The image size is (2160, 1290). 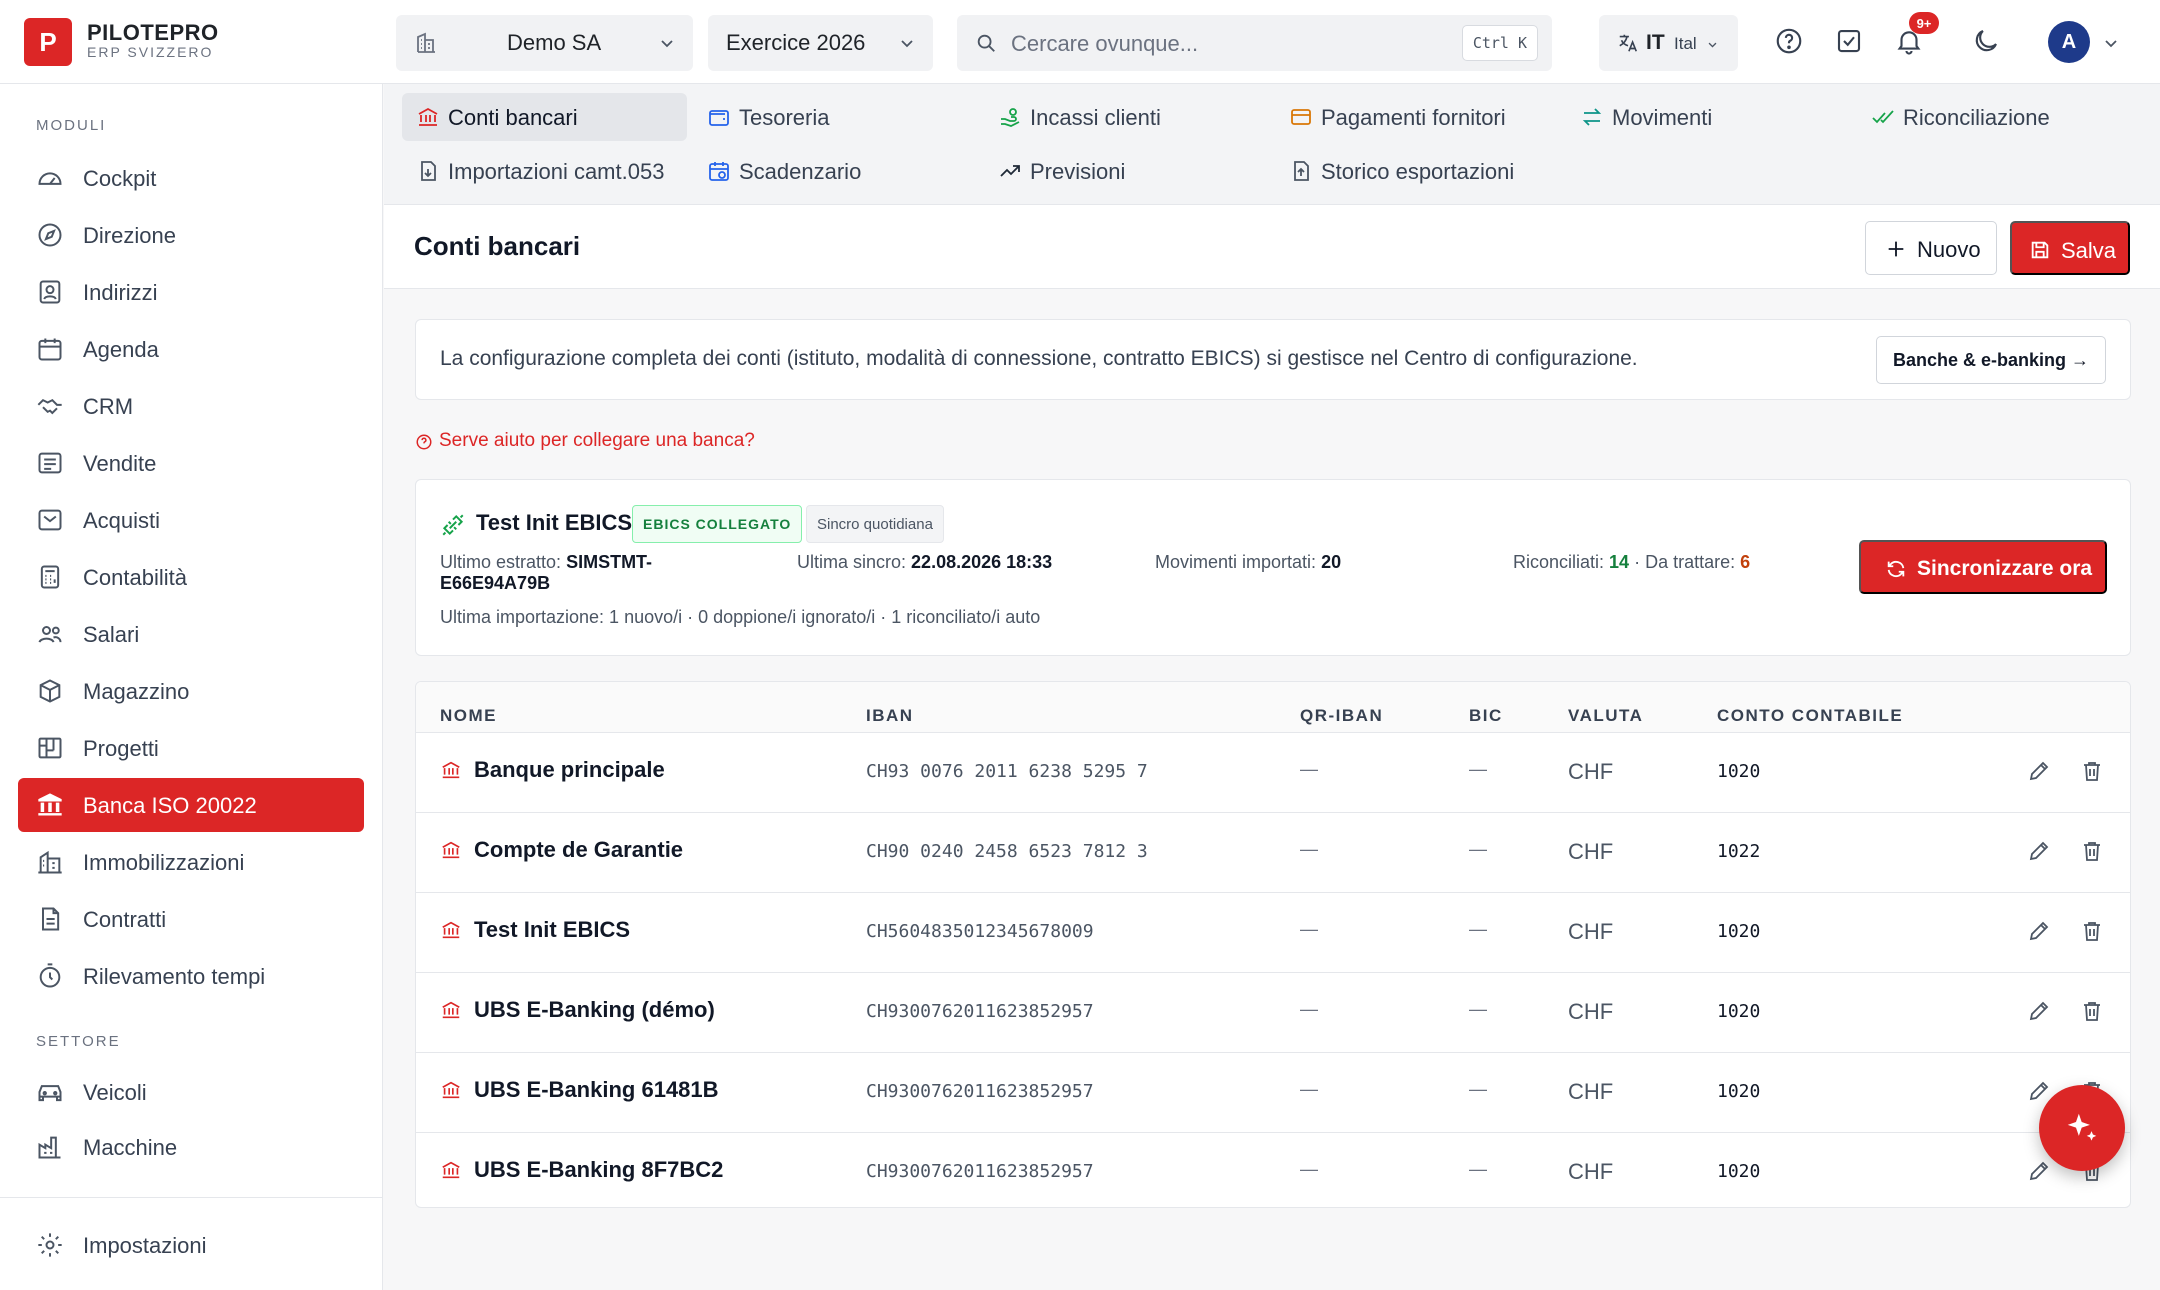 I want to click on tab-importazioni-camt: Importazioni camt.053, so click(x=544, y=171).